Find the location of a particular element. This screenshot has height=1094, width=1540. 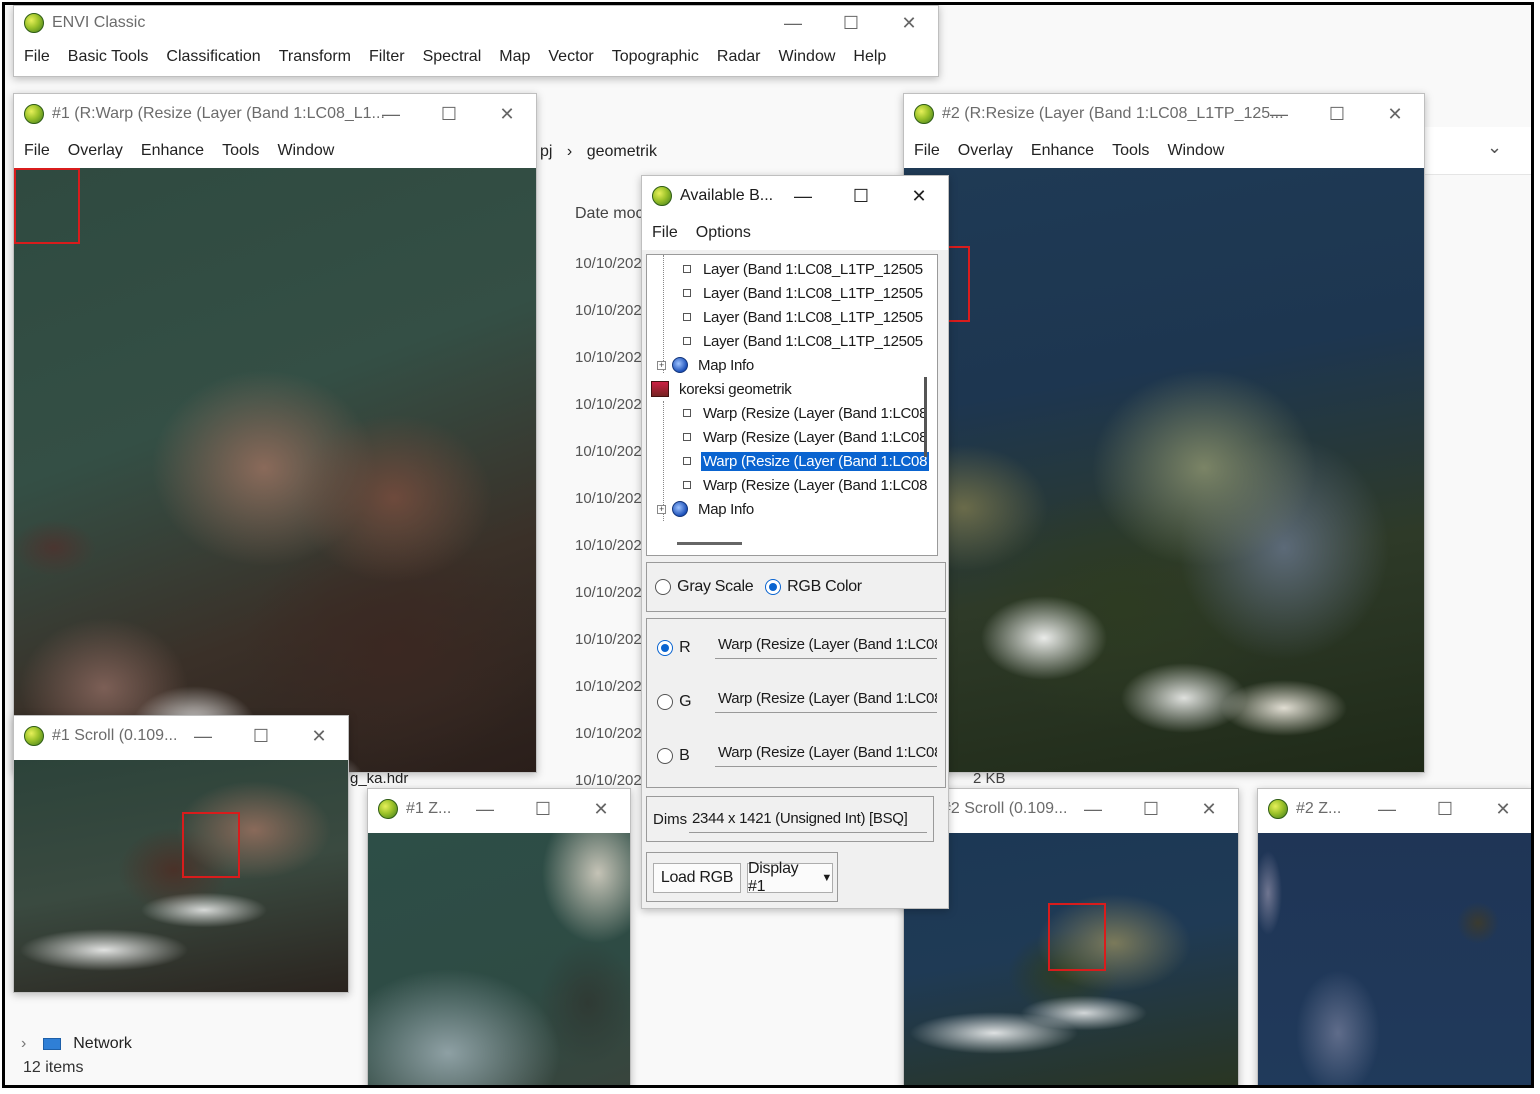

titlebar: #2 Scroll (0.109... — ☐ ✕ is located at coordinates (1071, 809).